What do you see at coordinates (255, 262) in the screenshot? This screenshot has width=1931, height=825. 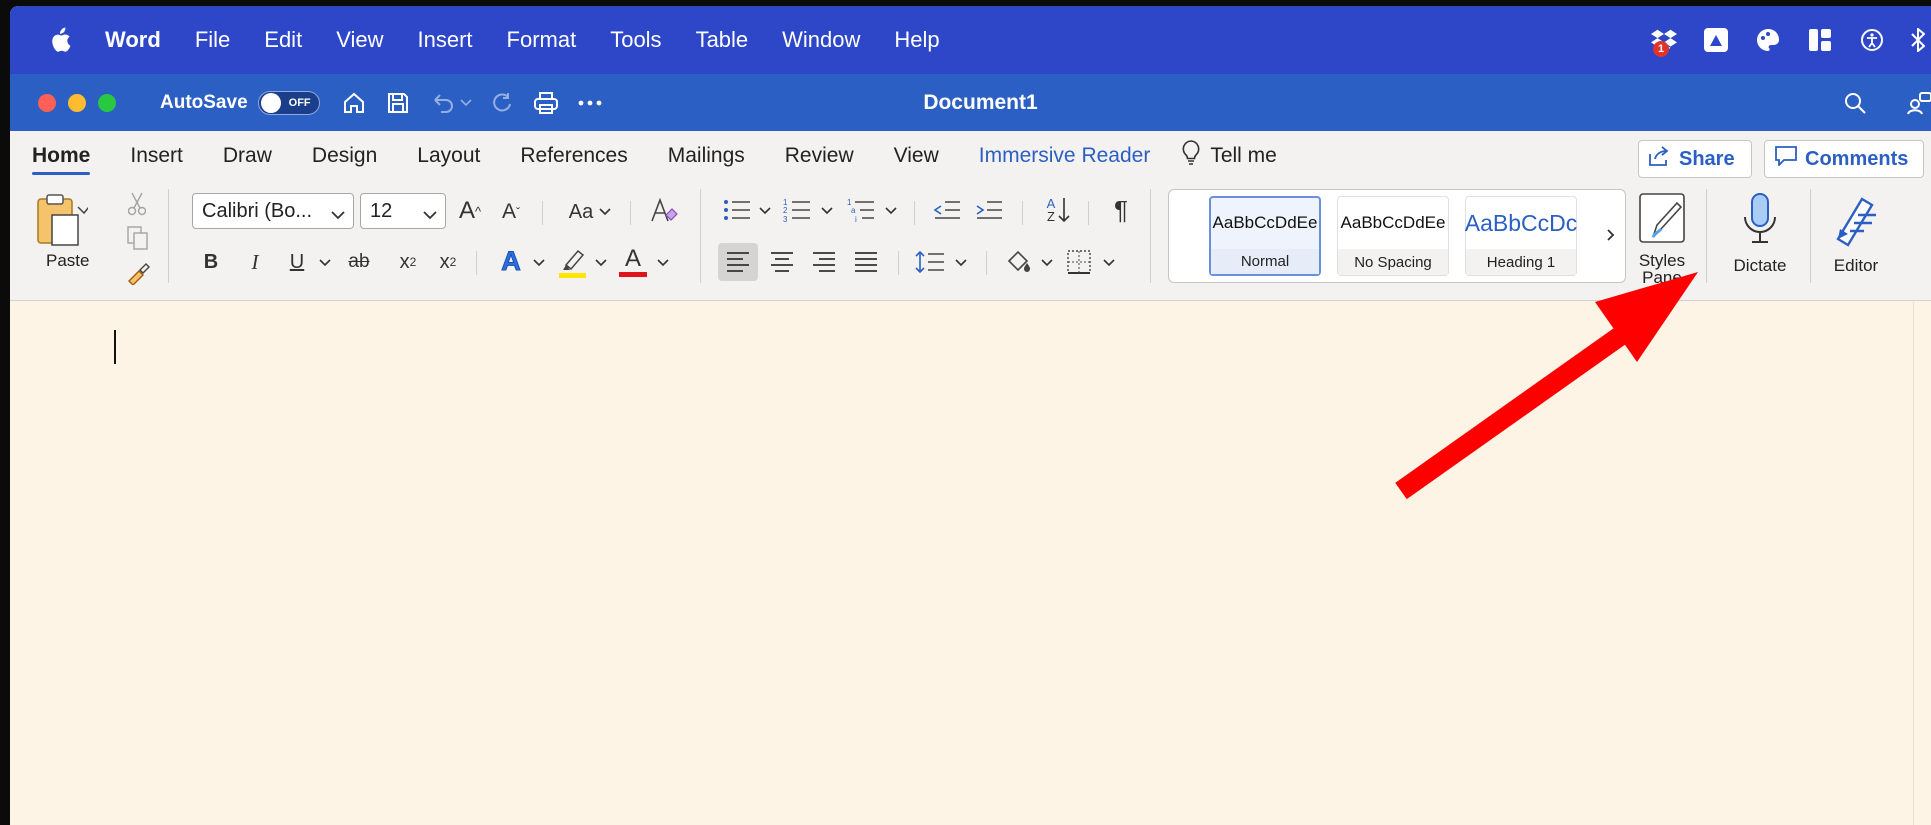 I see `italic-button: I` at bounding box center [255, 262].